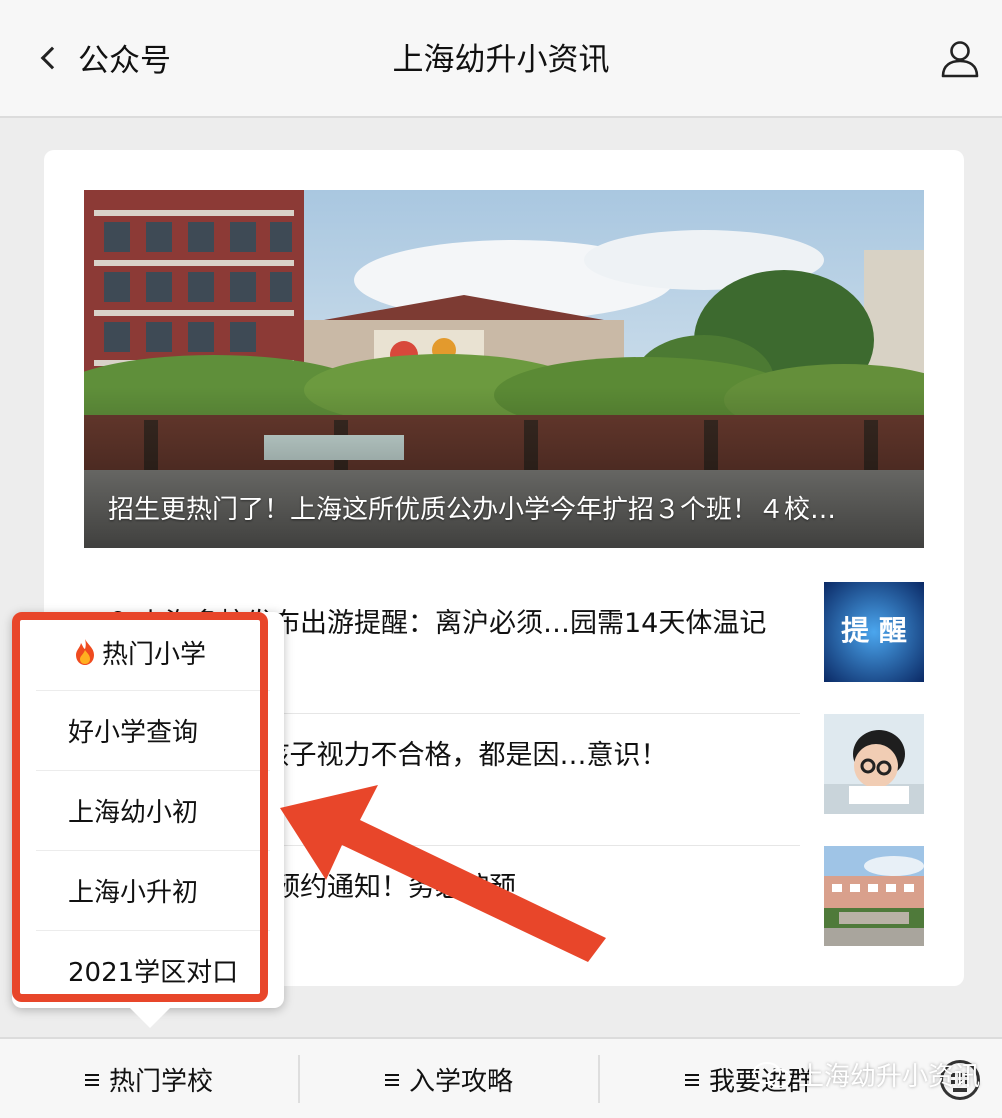 The height and width of the screenshot is (1118, 1002). What do you see at coordinates (133, 892) in the screenshot?
I see `menu-item-label: 上海小升初` at bounding box center [133, 892].